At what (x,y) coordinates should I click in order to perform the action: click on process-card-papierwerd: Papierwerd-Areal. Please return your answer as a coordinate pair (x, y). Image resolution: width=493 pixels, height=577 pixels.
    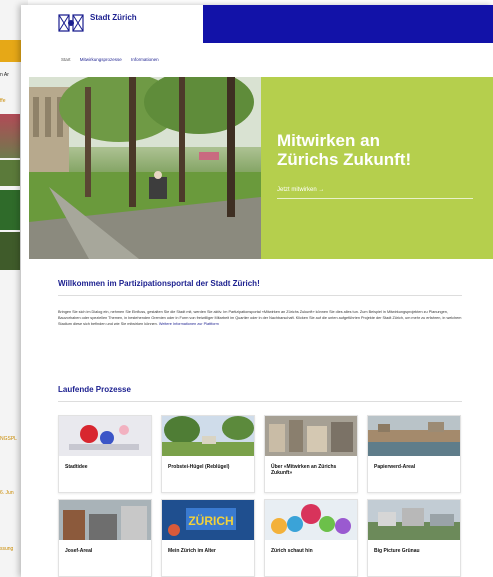
    Looking at the image, I should click on (414, 454).